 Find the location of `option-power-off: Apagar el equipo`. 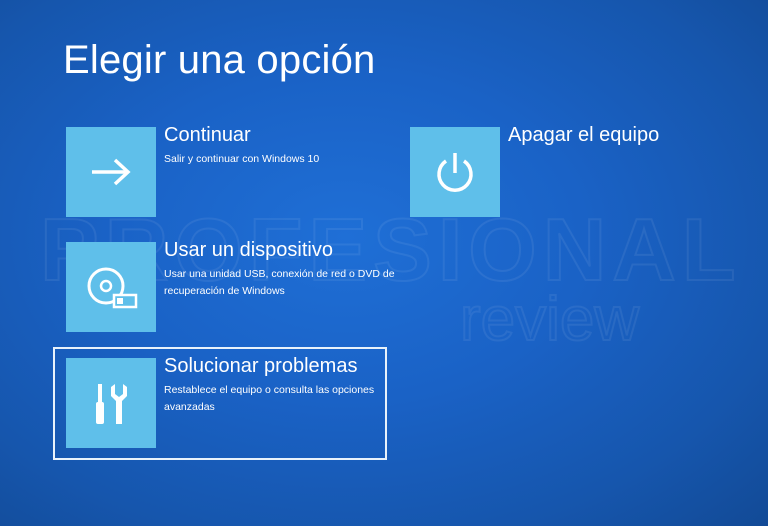

option-power-off: Apagar el equipo is located at coordinates (545, 170).